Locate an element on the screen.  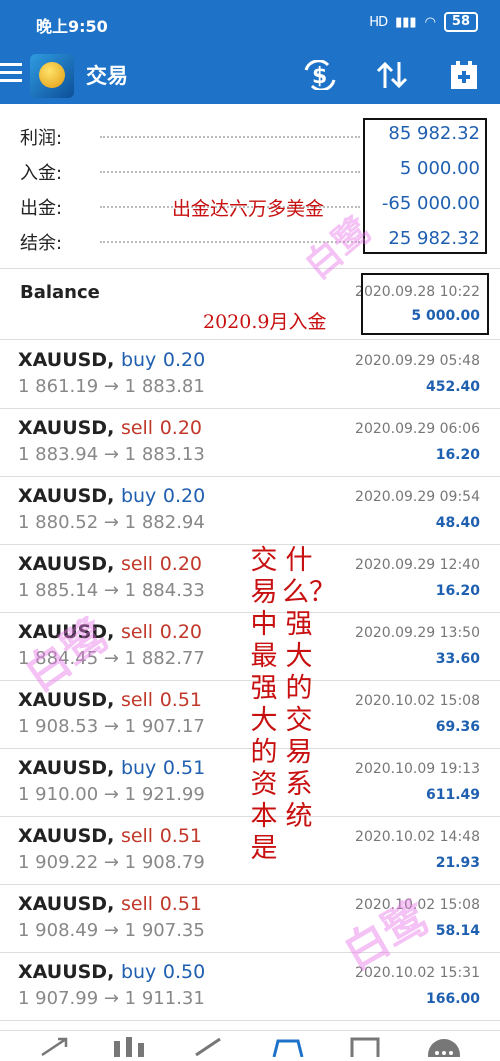
trade-profit: 21.93 is located at coordinates (457, 863).